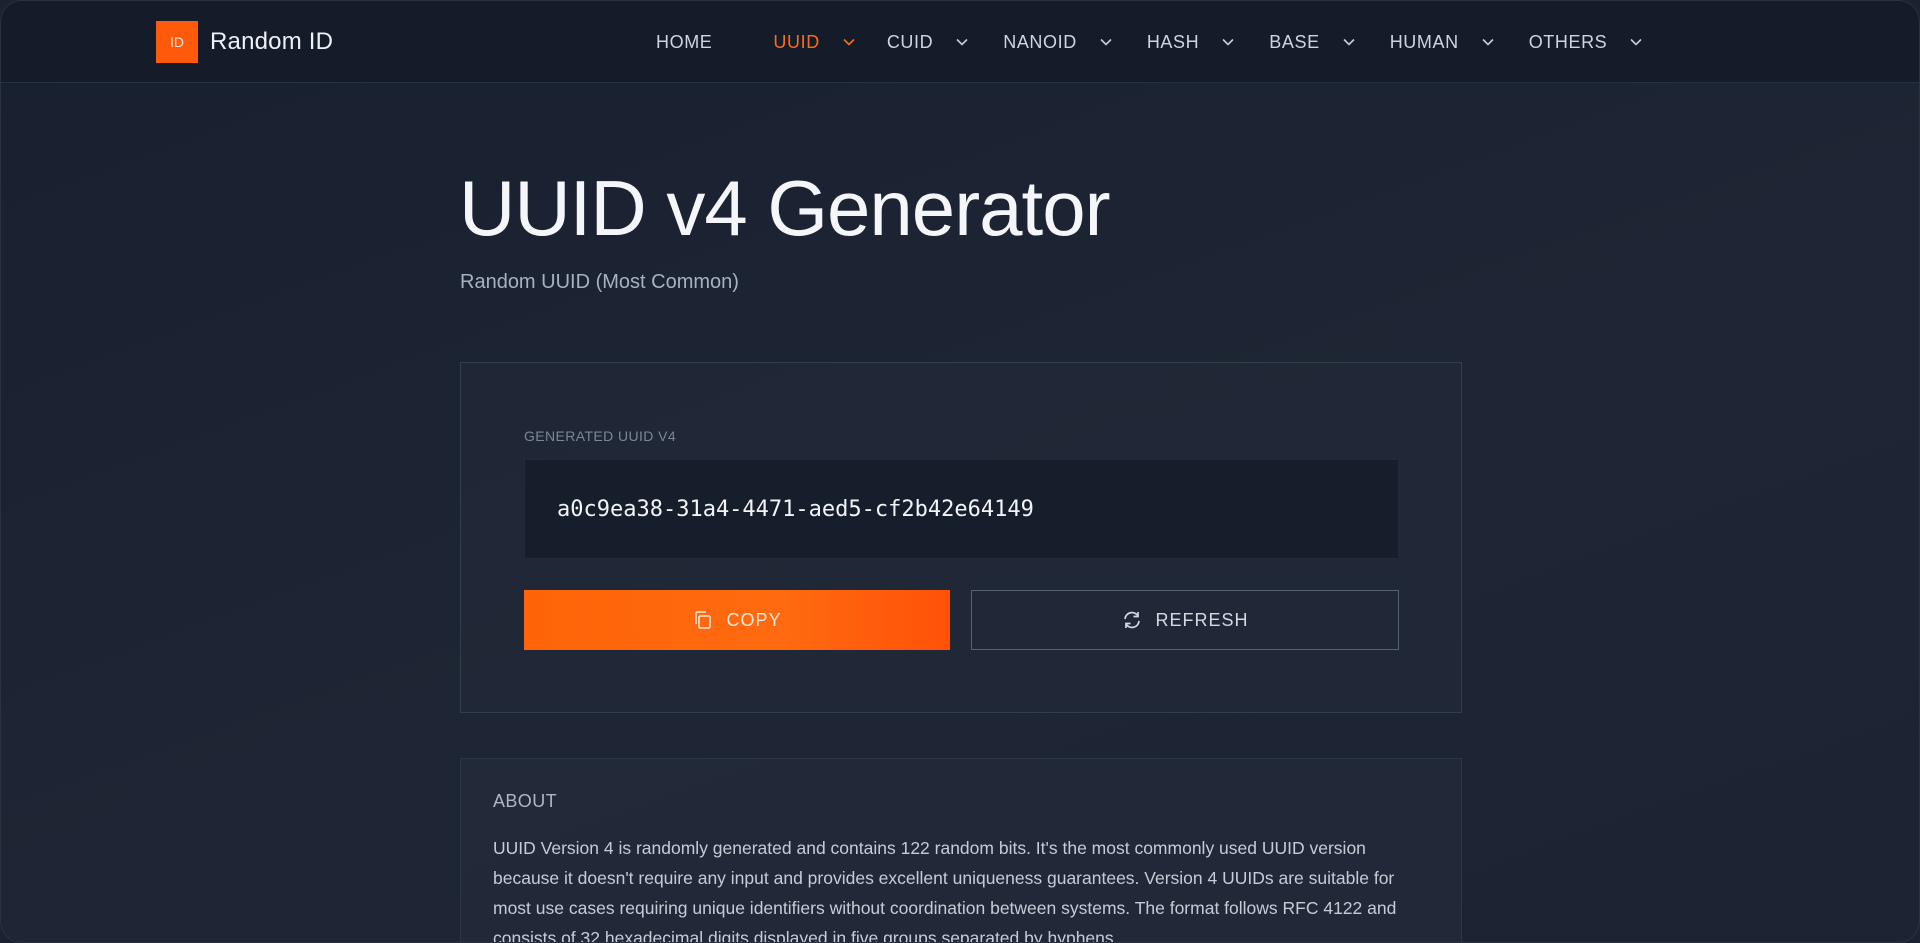 This screenshot has height=943, width=1920. What do you see at coordinates (600, 436) in the screenshot?
I see `uuid-field-label: GENERATED UUID V4` at bounding box center [600, 436].